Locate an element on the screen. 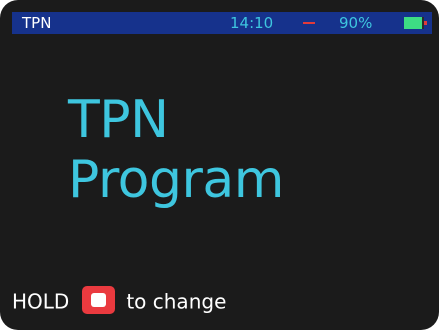 This screenshot has height=330, width=439. battery-fill is located at coordinates (413, 23).